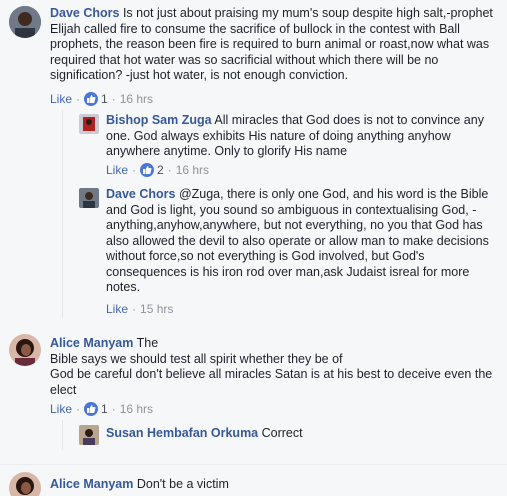  What do you see at coordinates (182, 433) in the screenshot?
I see `comment-author: Susan Hembafan Orkuma` at bounding box center [182, 433].